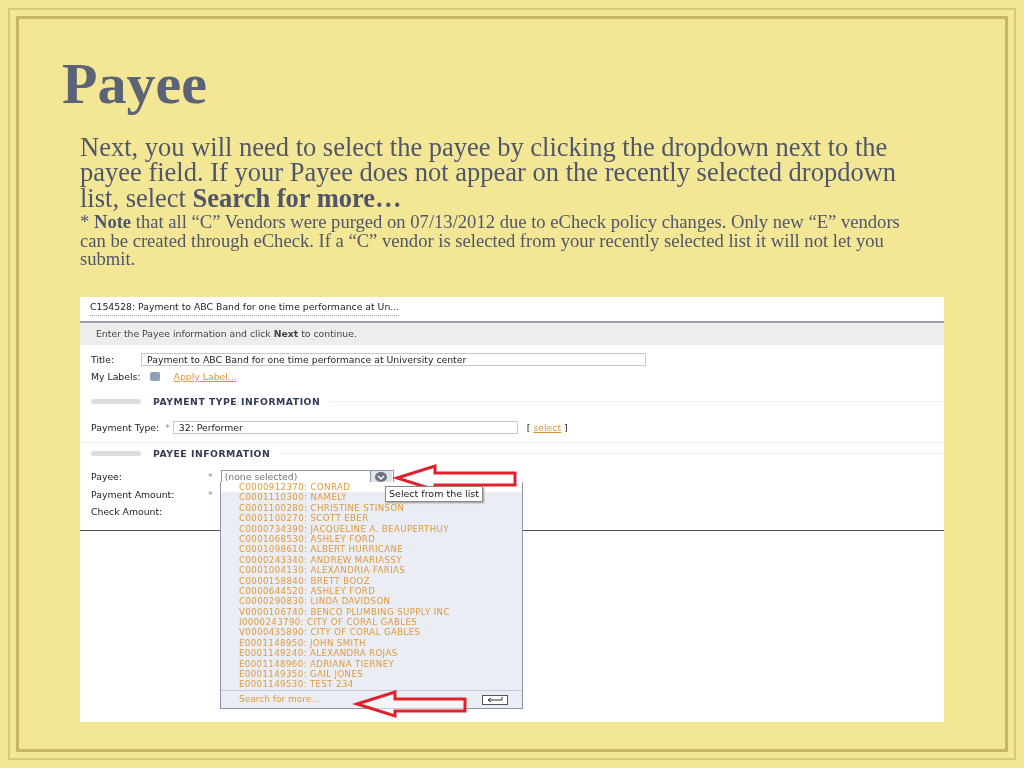  I want to click on instruction-bar: Enter the Payee information and click Next to continue., so click(512, 332).